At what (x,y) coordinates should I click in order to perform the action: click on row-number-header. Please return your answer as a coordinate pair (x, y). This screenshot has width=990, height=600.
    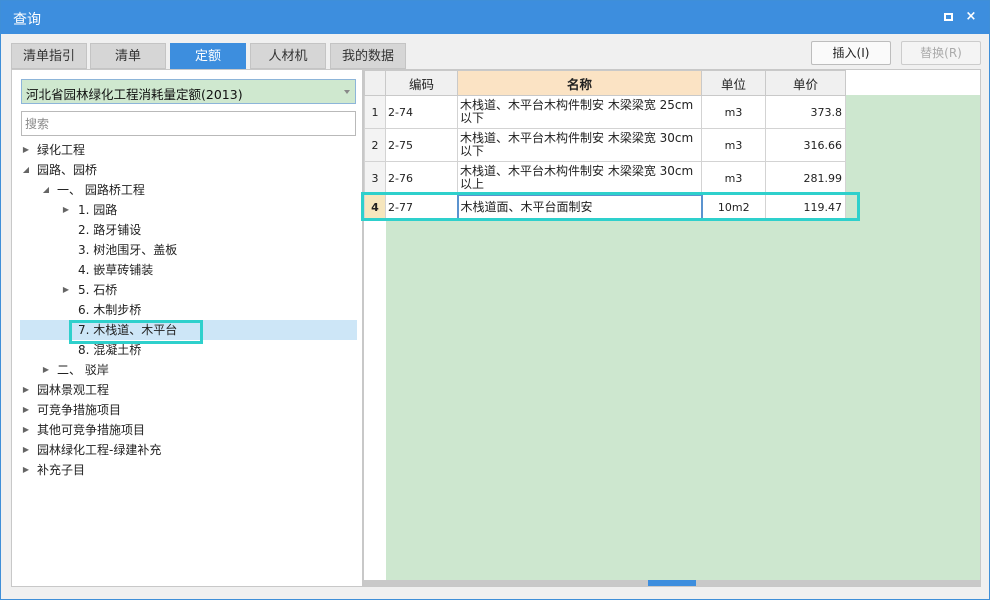
    Looking at the image, I should click on (375, 83).